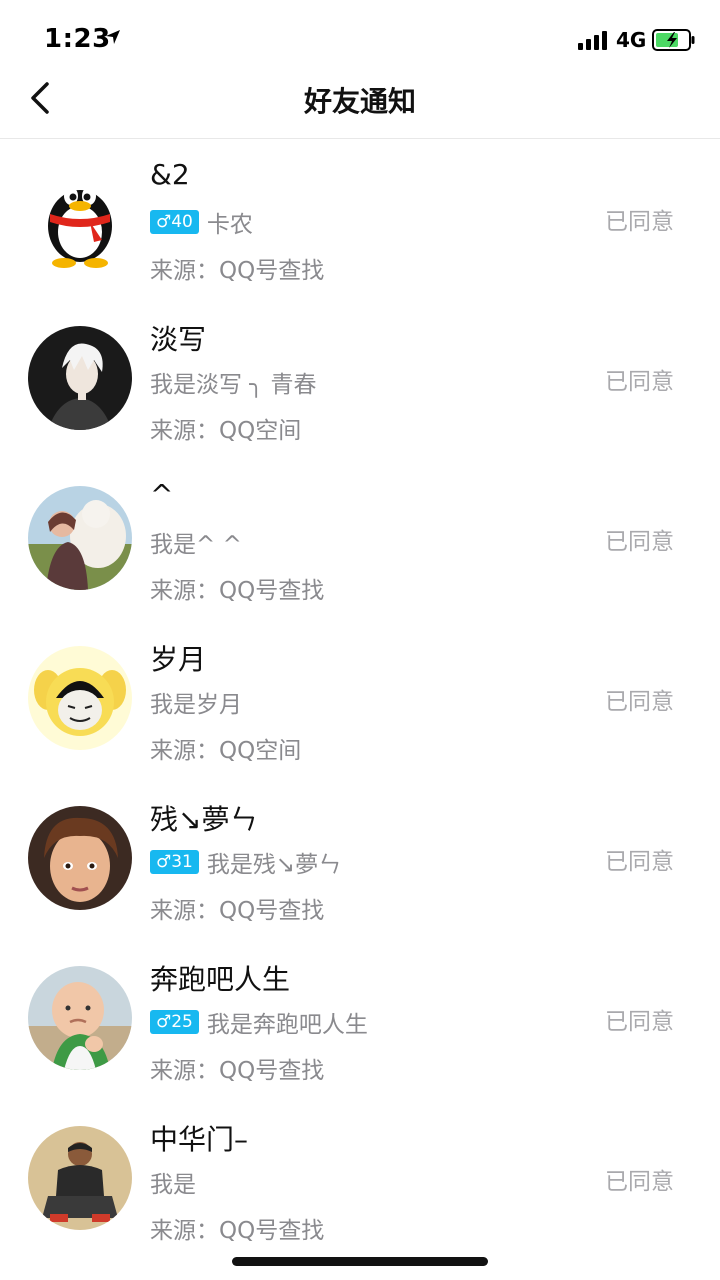 The image size is (720, 1280). What do you see at coordinates (360, 1261) in the screenshot?
I see `home-indicator` at bounding box center [360, 1261].